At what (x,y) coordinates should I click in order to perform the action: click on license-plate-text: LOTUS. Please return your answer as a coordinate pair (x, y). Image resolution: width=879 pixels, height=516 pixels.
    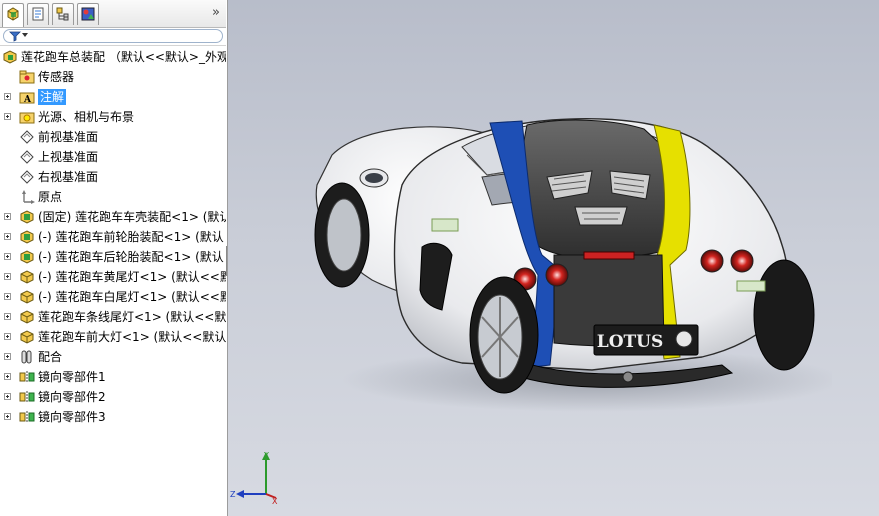
    Looking at the image, I should click on (630, 342).